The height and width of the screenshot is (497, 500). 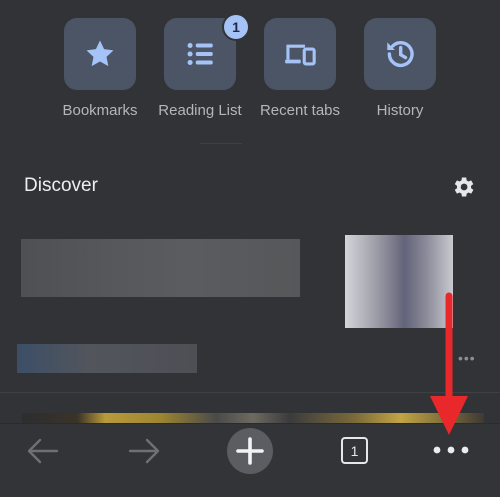 I want to click on recent-tabs-label: Recent tabs, so click(x=300, y=110).